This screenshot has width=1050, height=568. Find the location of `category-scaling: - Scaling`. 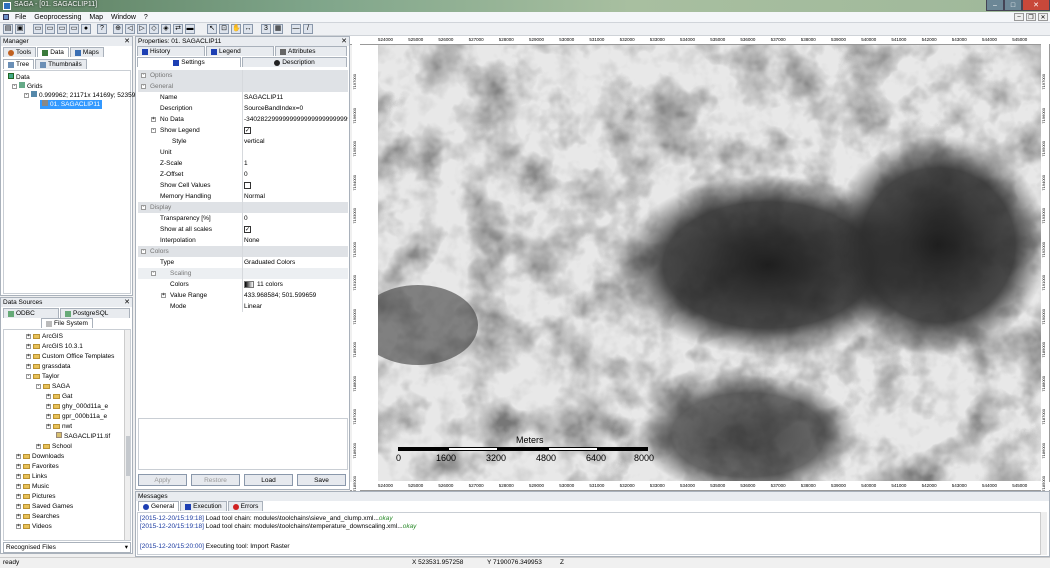

category-scaling: - Scaling is located at coordinates (243, 273).